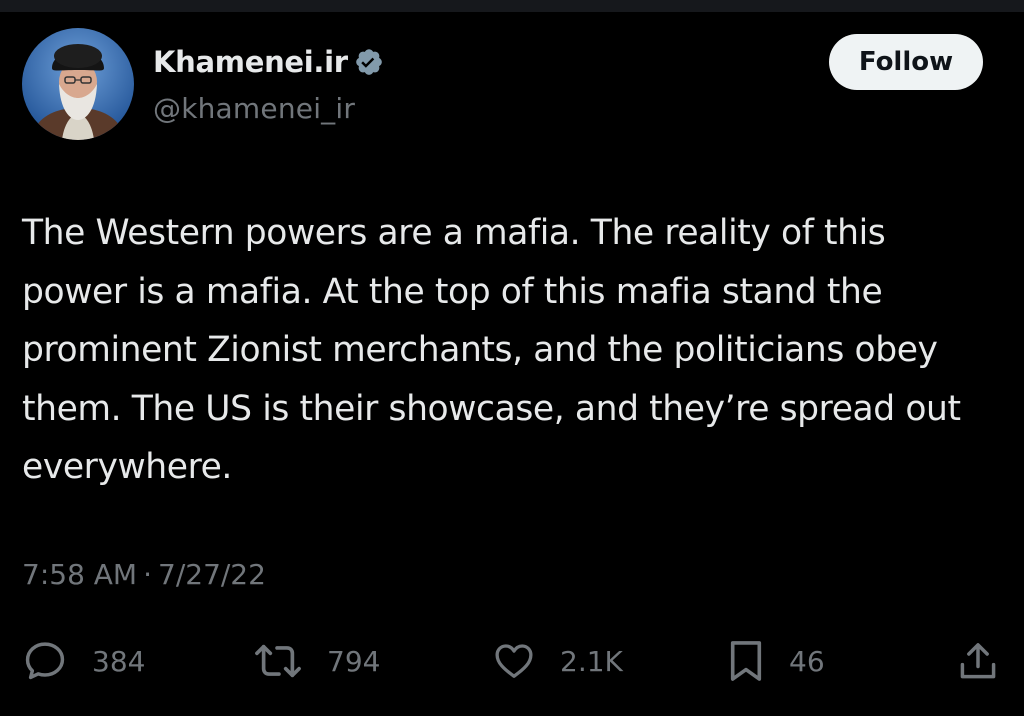  I want to click on share-button, so click(978, 661).